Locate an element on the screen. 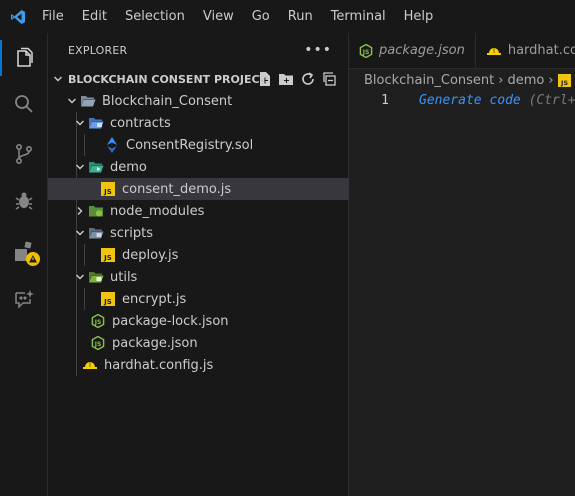  tree-file-consent-demo-js: JS consent_demo.js is located at coordinates (224, 189).